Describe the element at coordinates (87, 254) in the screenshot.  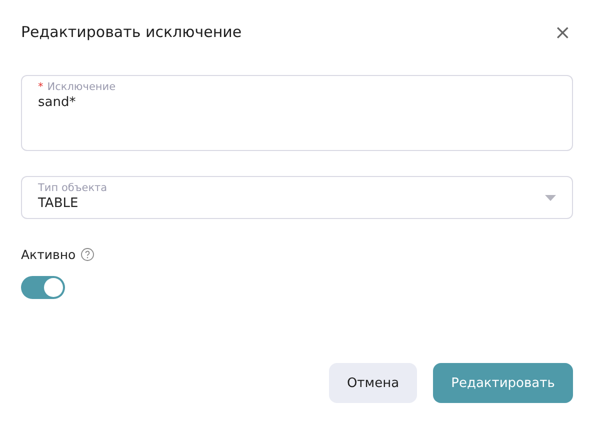
I see `help-icon` at that location.